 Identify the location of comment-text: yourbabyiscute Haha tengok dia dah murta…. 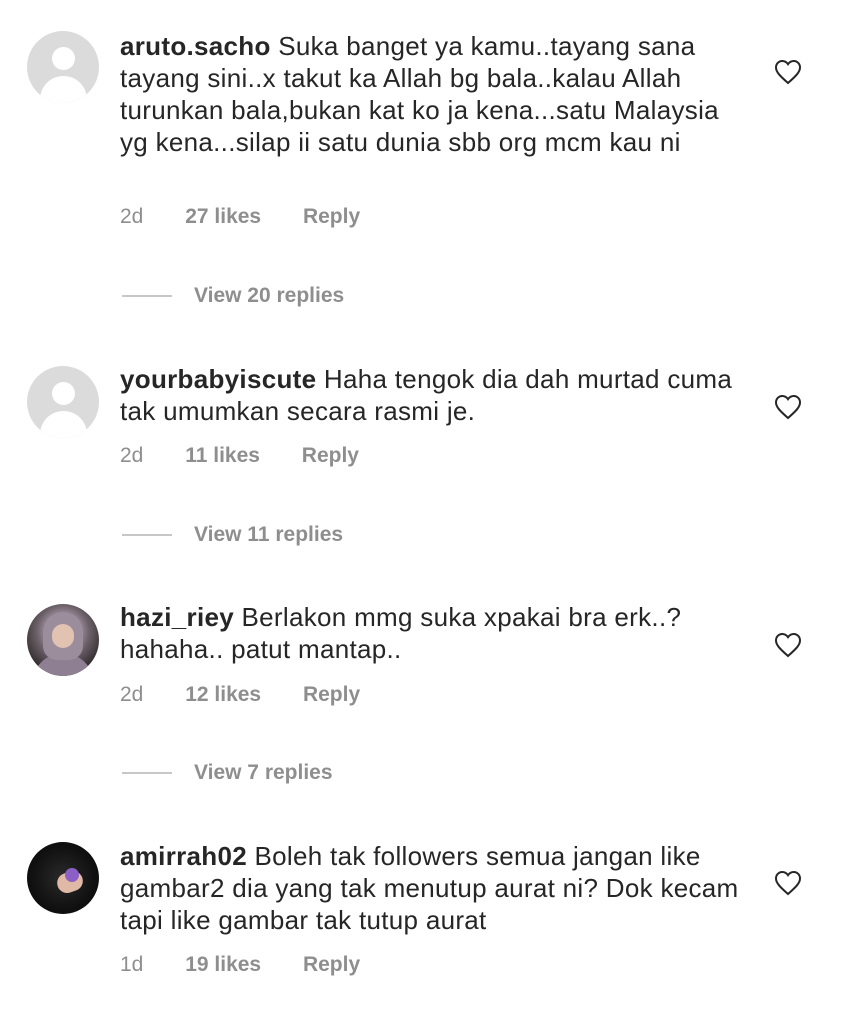
(430, 395).